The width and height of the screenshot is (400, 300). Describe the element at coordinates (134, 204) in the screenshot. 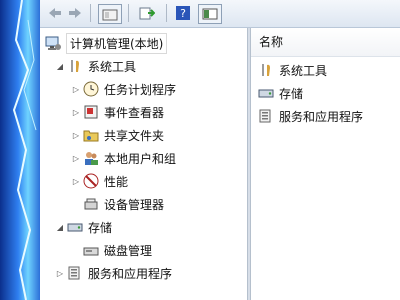

I see `tree-label: 设备管理器` at that location.